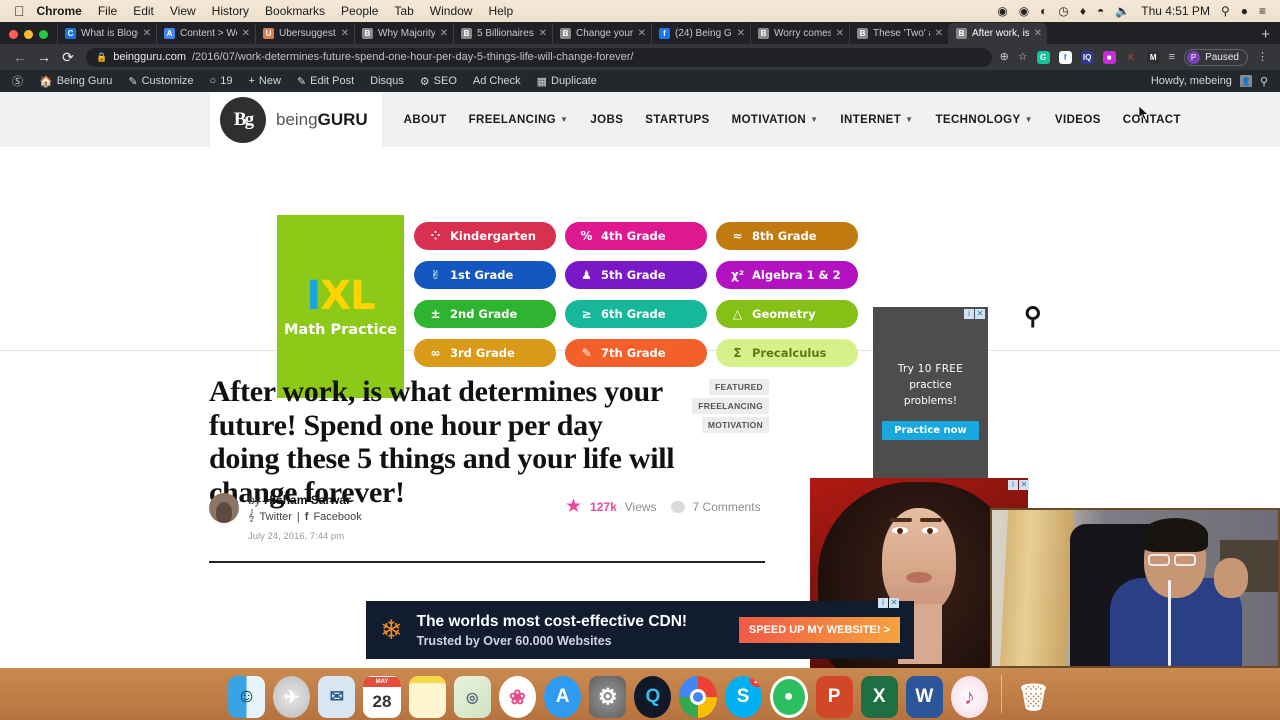  Describe the element at coordinates (775, 120) in the screenshot. I see `nav-item-motivation: MOTIVATION ▼` at that location.